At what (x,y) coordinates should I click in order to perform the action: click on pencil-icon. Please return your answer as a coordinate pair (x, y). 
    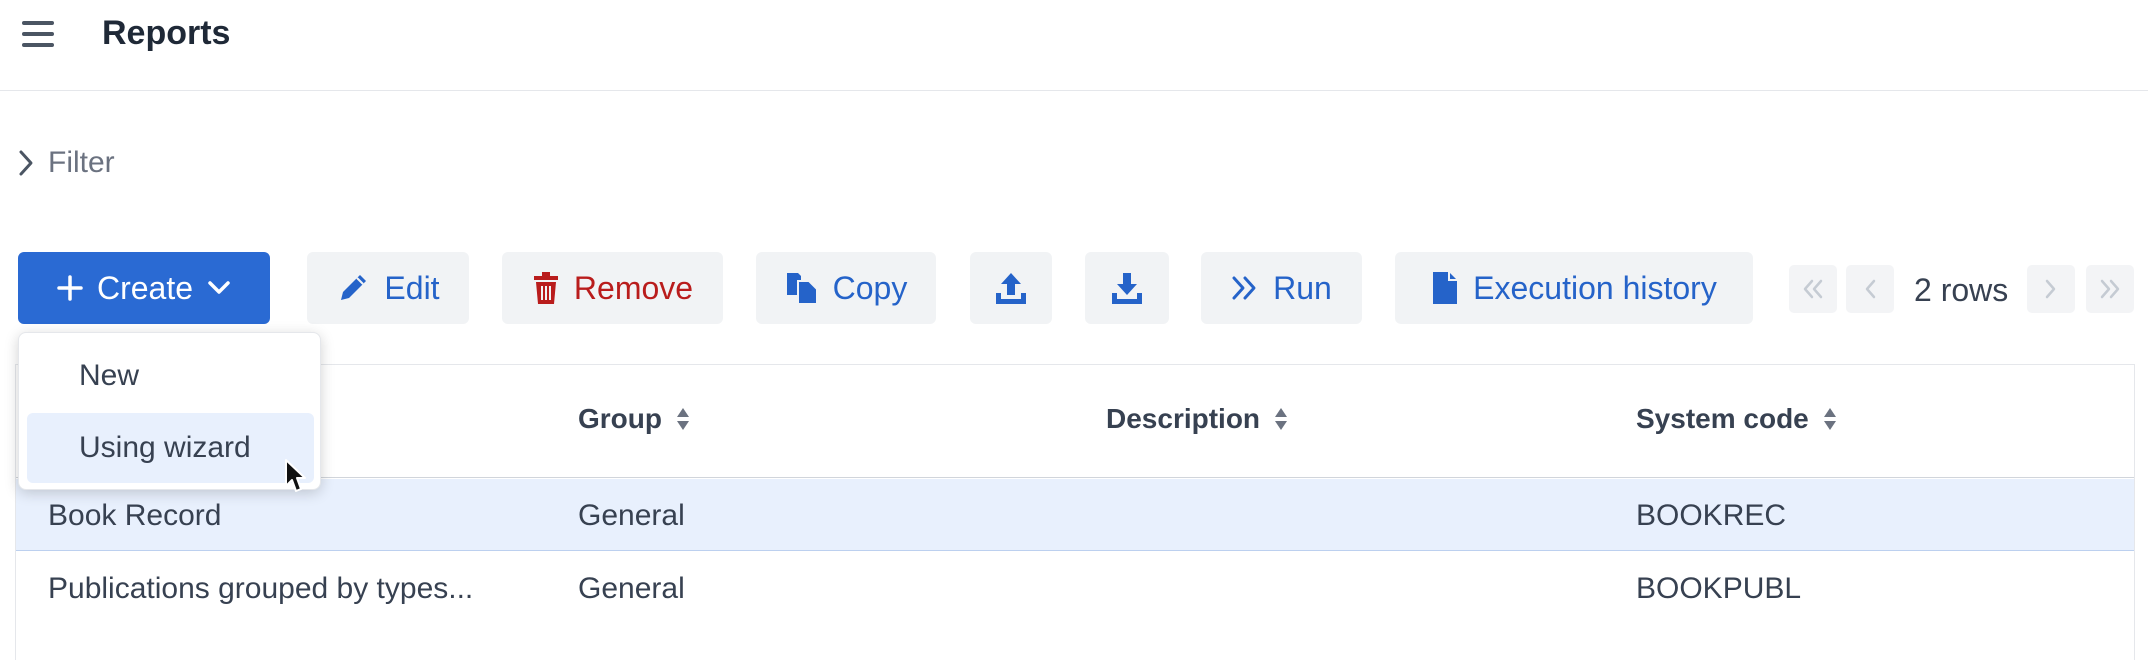
    Looking at the image, I should click on (354, 287).